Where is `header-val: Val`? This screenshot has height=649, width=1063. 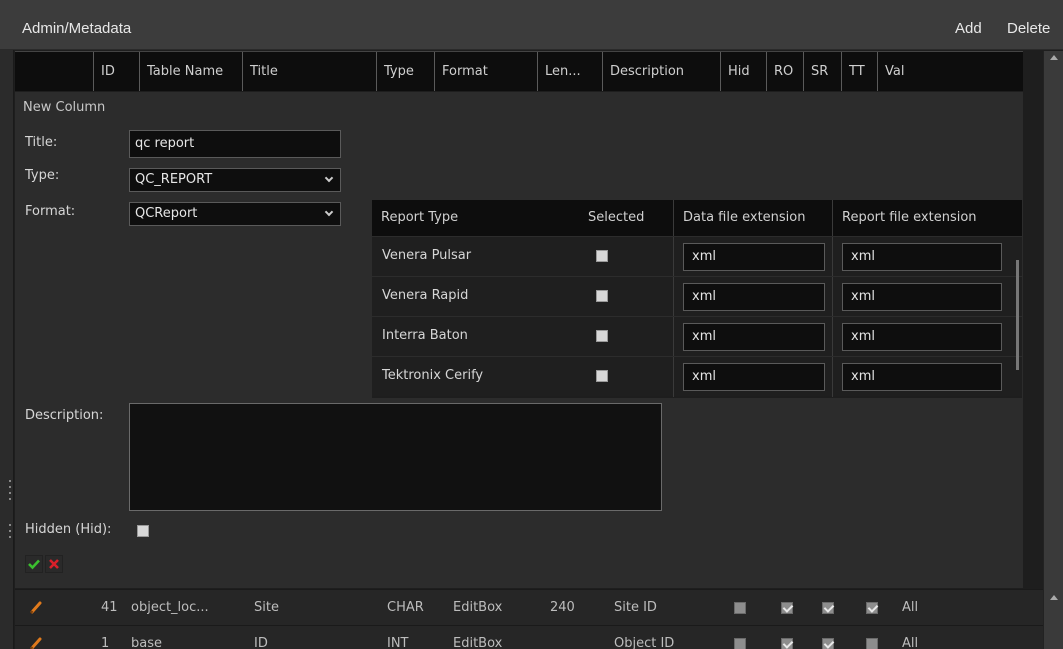 header-val: Val is located at coordinates (950, 71).